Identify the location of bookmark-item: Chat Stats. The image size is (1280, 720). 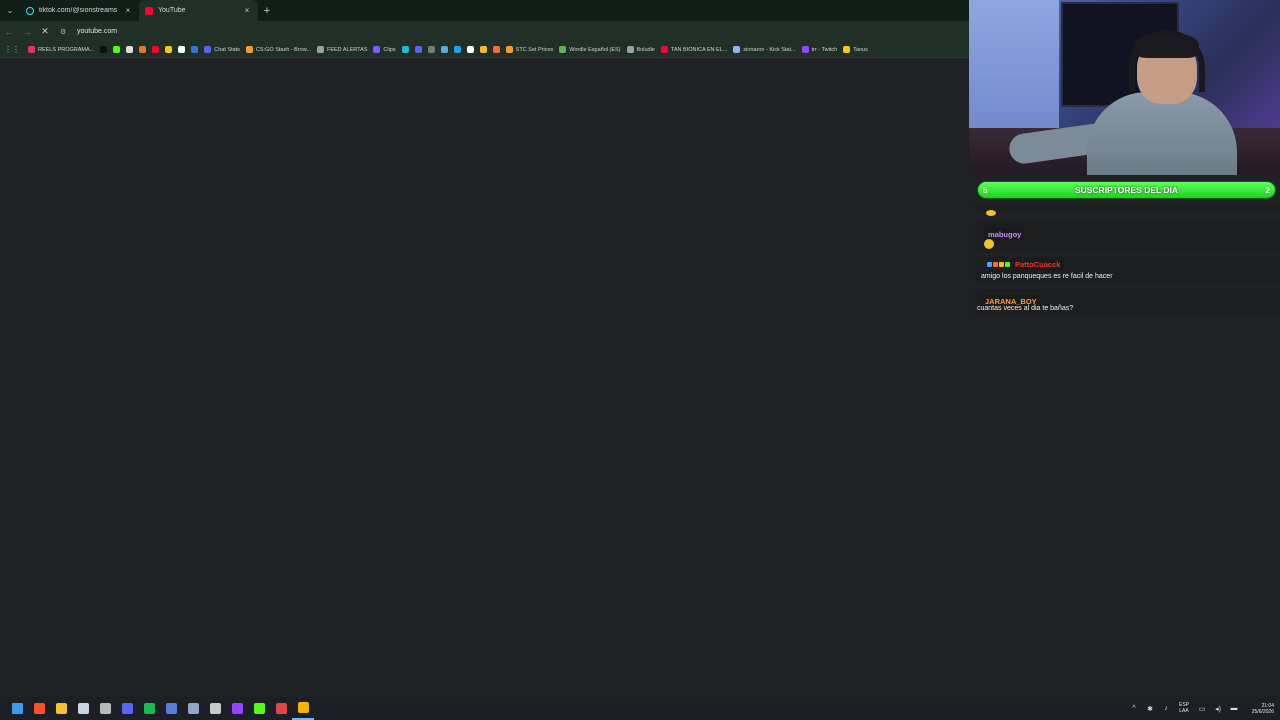
(222, 49).